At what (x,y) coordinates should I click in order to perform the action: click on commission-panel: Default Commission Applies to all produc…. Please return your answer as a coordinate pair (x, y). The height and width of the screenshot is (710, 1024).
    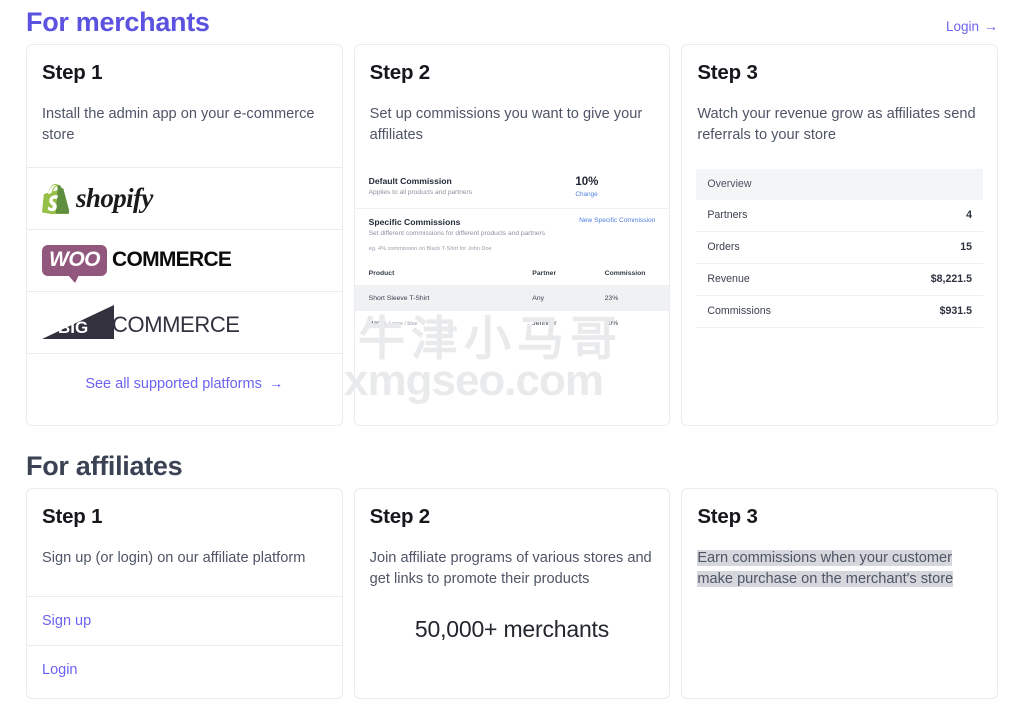
    Looking at the image, I should click on (512, 252).